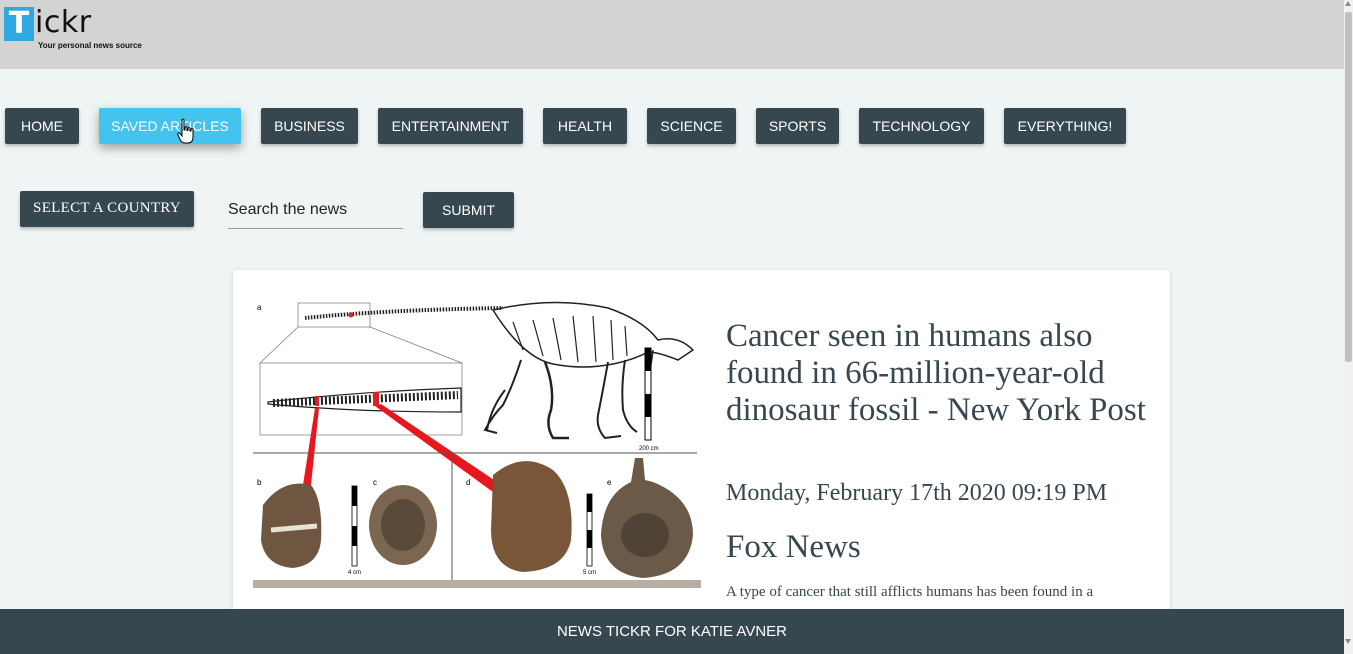 The width and height of the screenshot is (1353, 654). What do you see at coordinates (1348, 641) in the screenshot?
I see `scroll-down-arrow-icon` at bounding box center [1348, 641].